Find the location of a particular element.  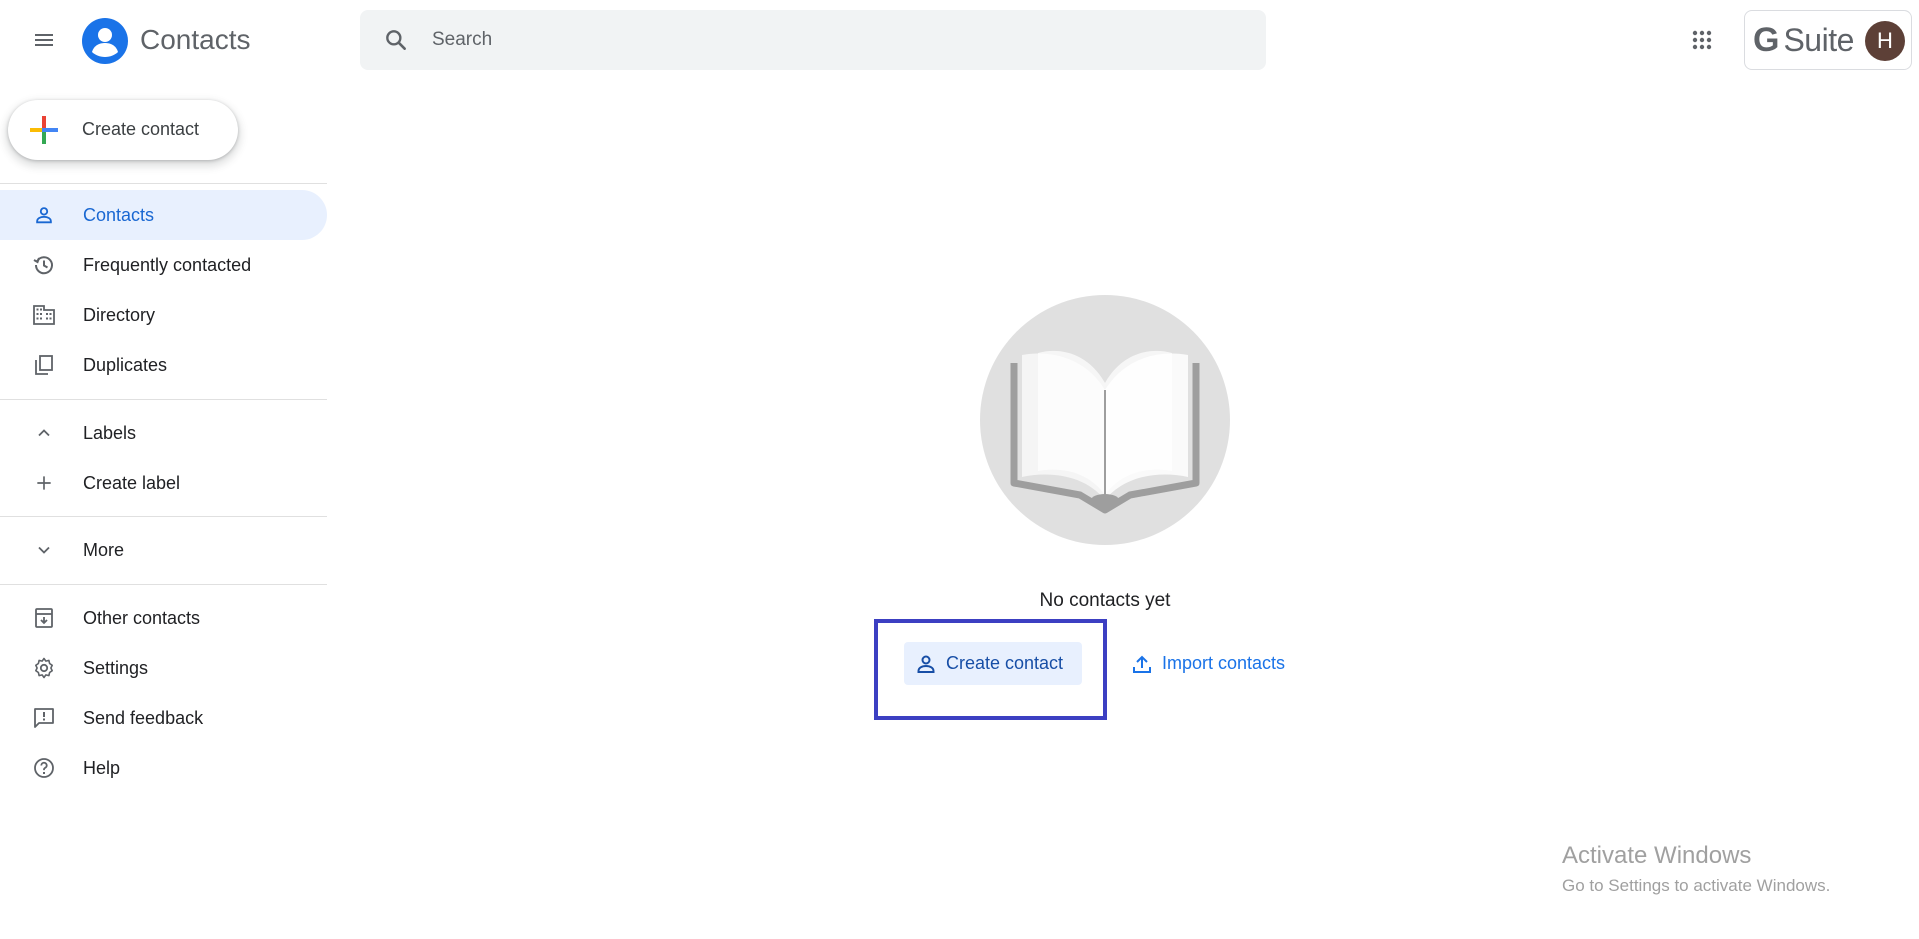

chevron-up-icon is located at coordinates (44, 433).